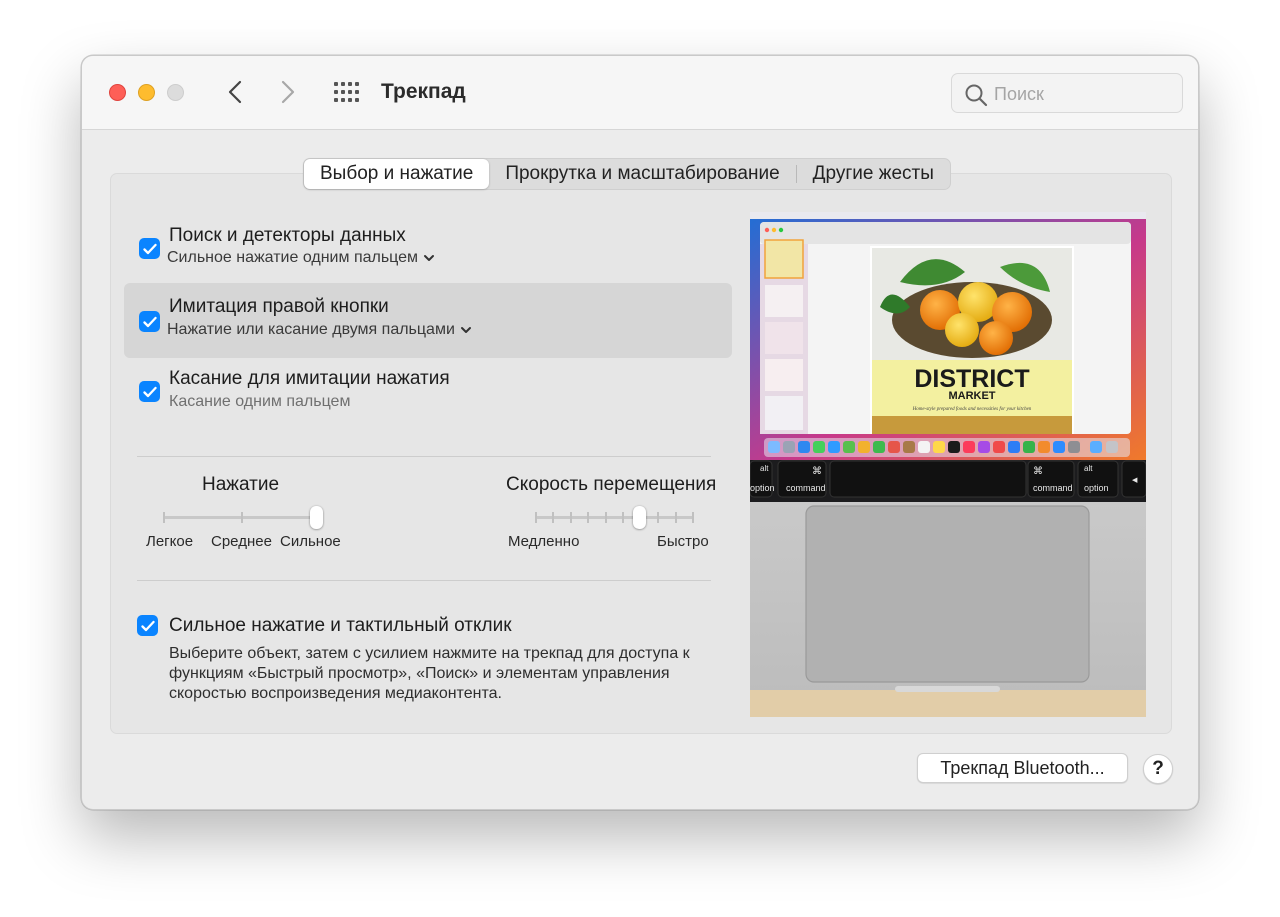 The image size is (1280, 917). I want to click on close-button, so click(117, 92).